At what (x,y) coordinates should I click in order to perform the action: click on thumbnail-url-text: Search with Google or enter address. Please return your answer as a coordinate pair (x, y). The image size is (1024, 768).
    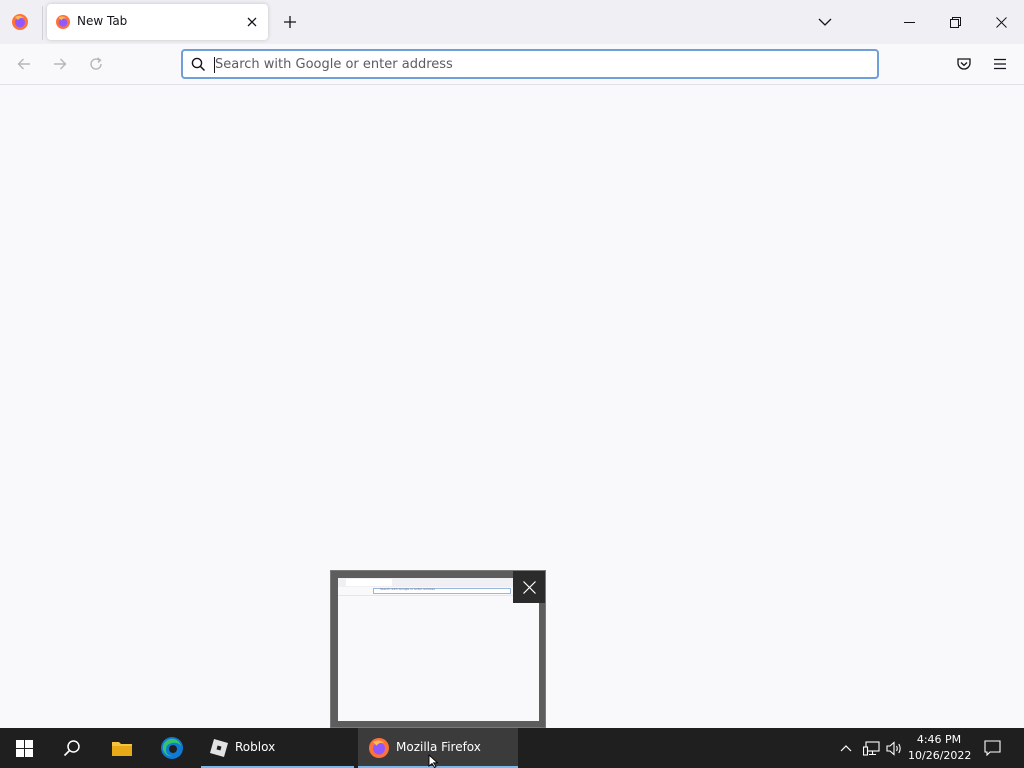
    Looking at the image, I should click on (407, 589).